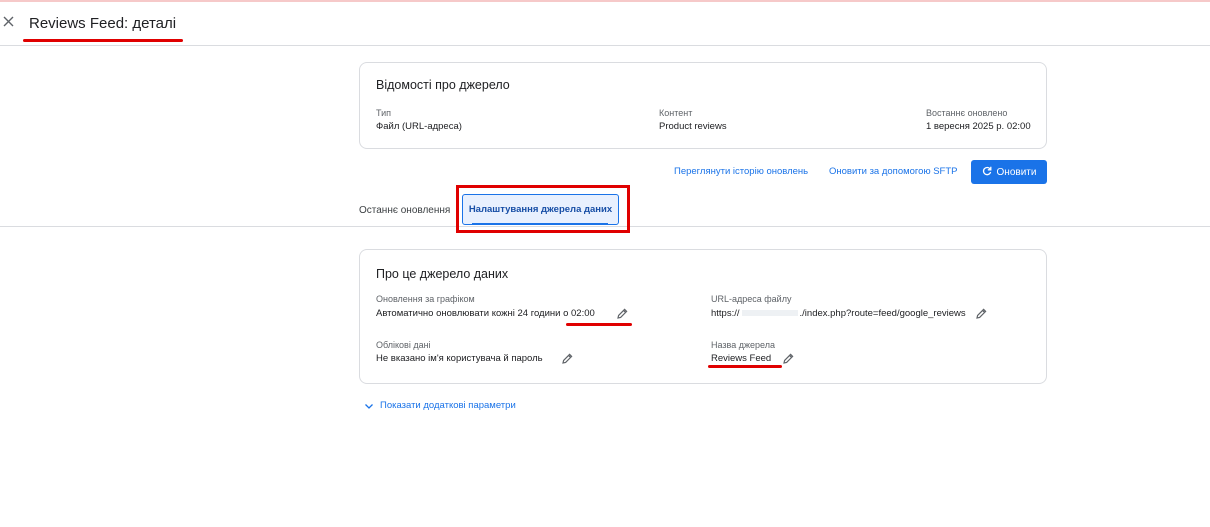 This screenshot has width=1210, height=527. I want to click on chevron-down-icon, so click(369, 406).